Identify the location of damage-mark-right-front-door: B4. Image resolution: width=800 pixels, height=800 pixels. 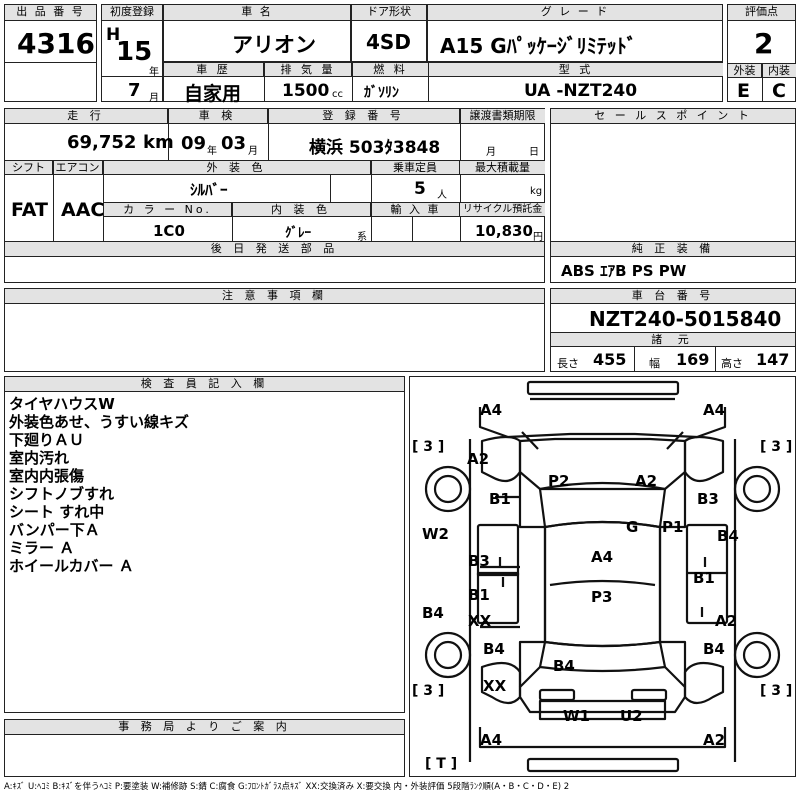
(728, 536).